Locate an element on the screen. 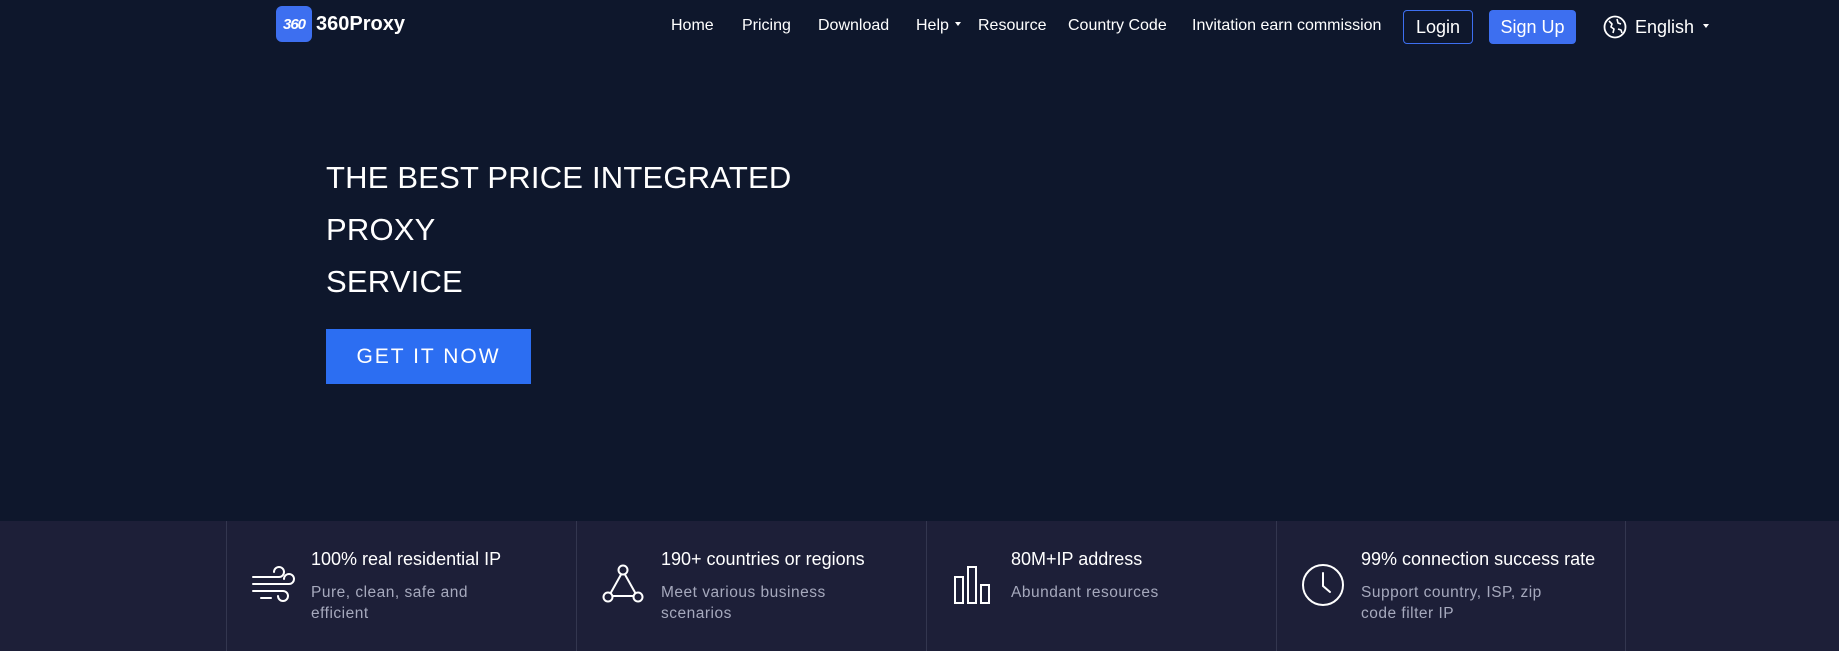 The image size is (1839, 651). nav-pricing: Pricing is located at coordinates (766, 26).